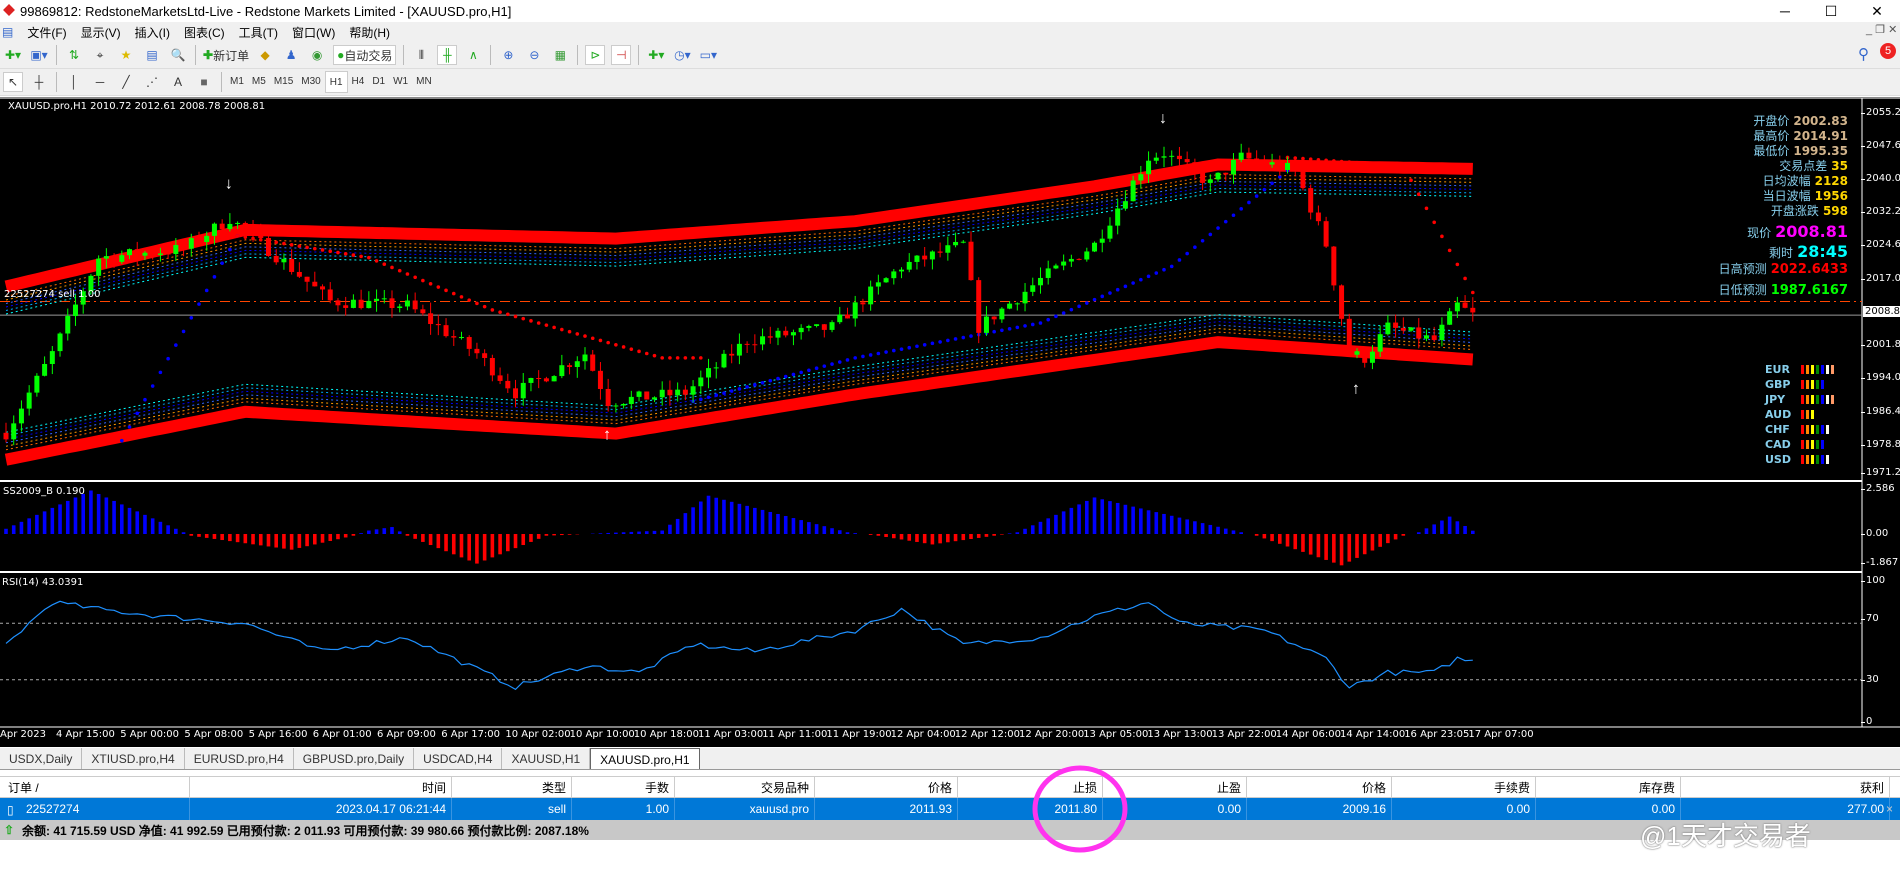 This screenshot has height=885, width=1900. I want to click on chart-tab: XAUUSD,H1, so click(546, 758).